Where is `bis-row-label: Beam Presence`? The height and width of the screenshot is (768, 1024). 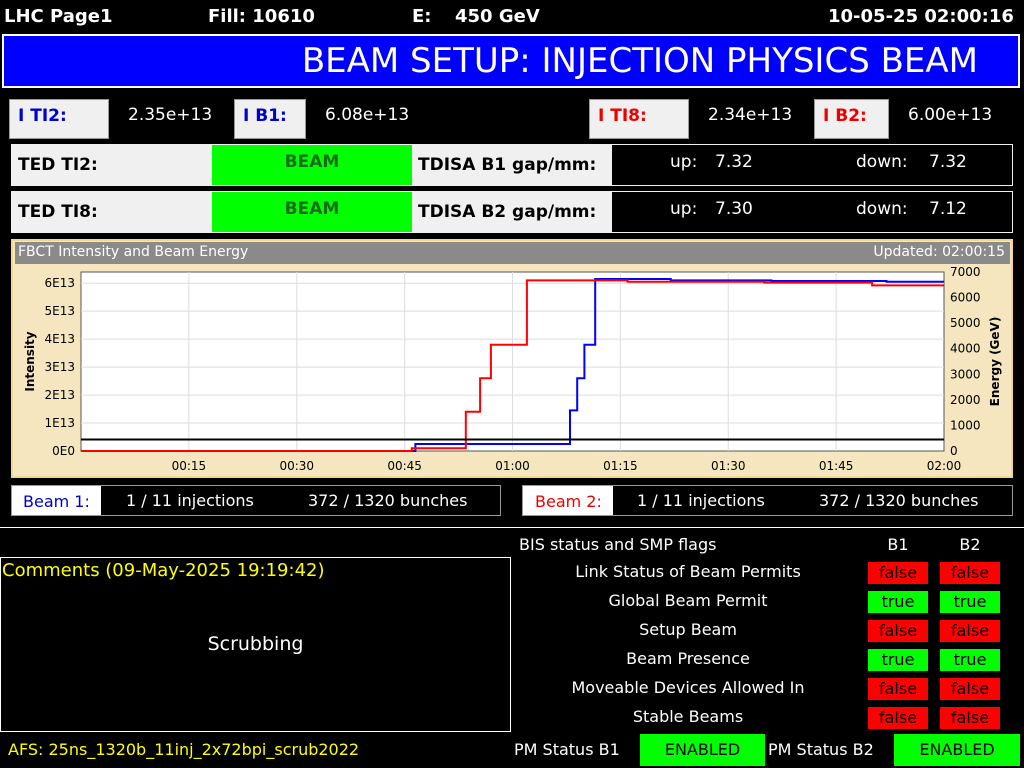 bis-row-label: Beam Presence is located at coordinates (688, 658).